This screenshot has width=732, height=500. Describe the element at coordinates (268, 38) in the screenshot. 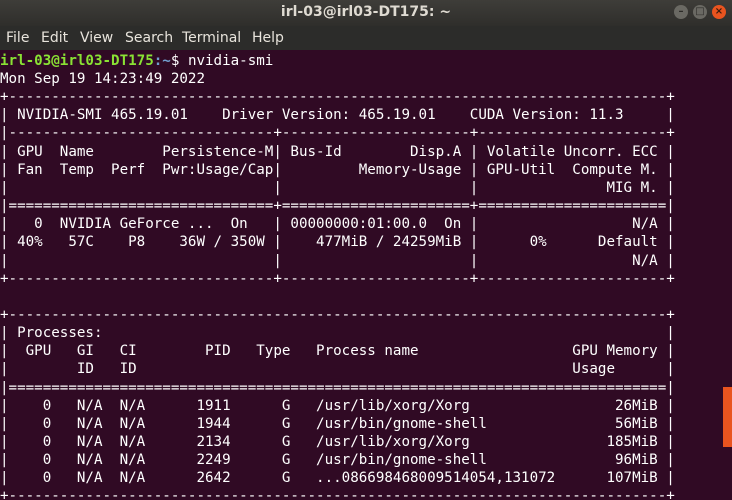

I see `menu-help: Help` at that location.